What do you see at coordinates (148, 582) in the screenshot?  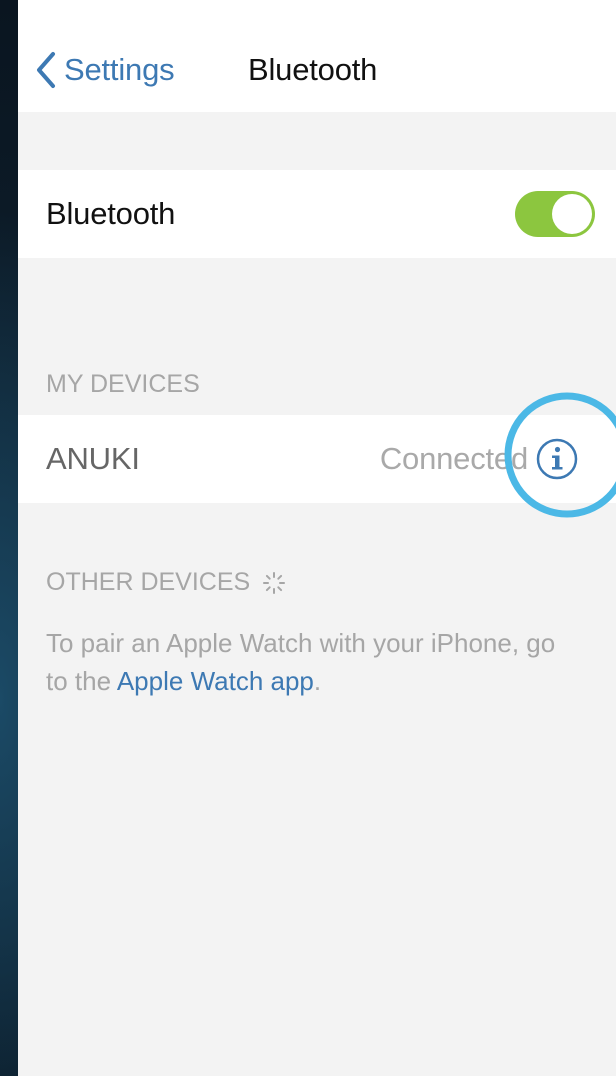 I see `other-devices-header-label: OTHER DEVICES` at bounding box center [148, 582].